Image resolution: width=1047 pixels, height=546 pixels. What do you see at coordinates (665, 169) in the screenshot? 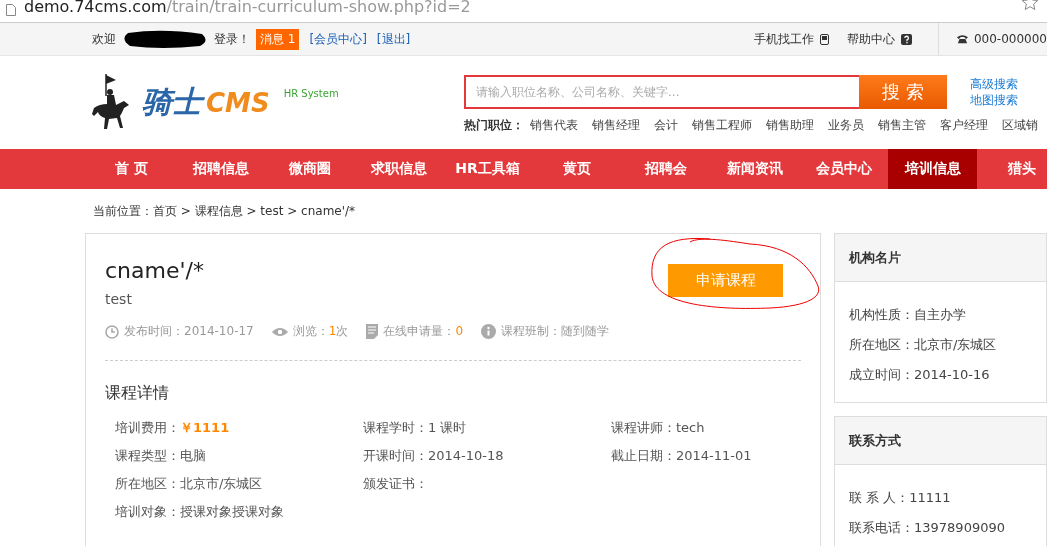
I see `nav-item: 招聘会` at bounding box center [665, 169].